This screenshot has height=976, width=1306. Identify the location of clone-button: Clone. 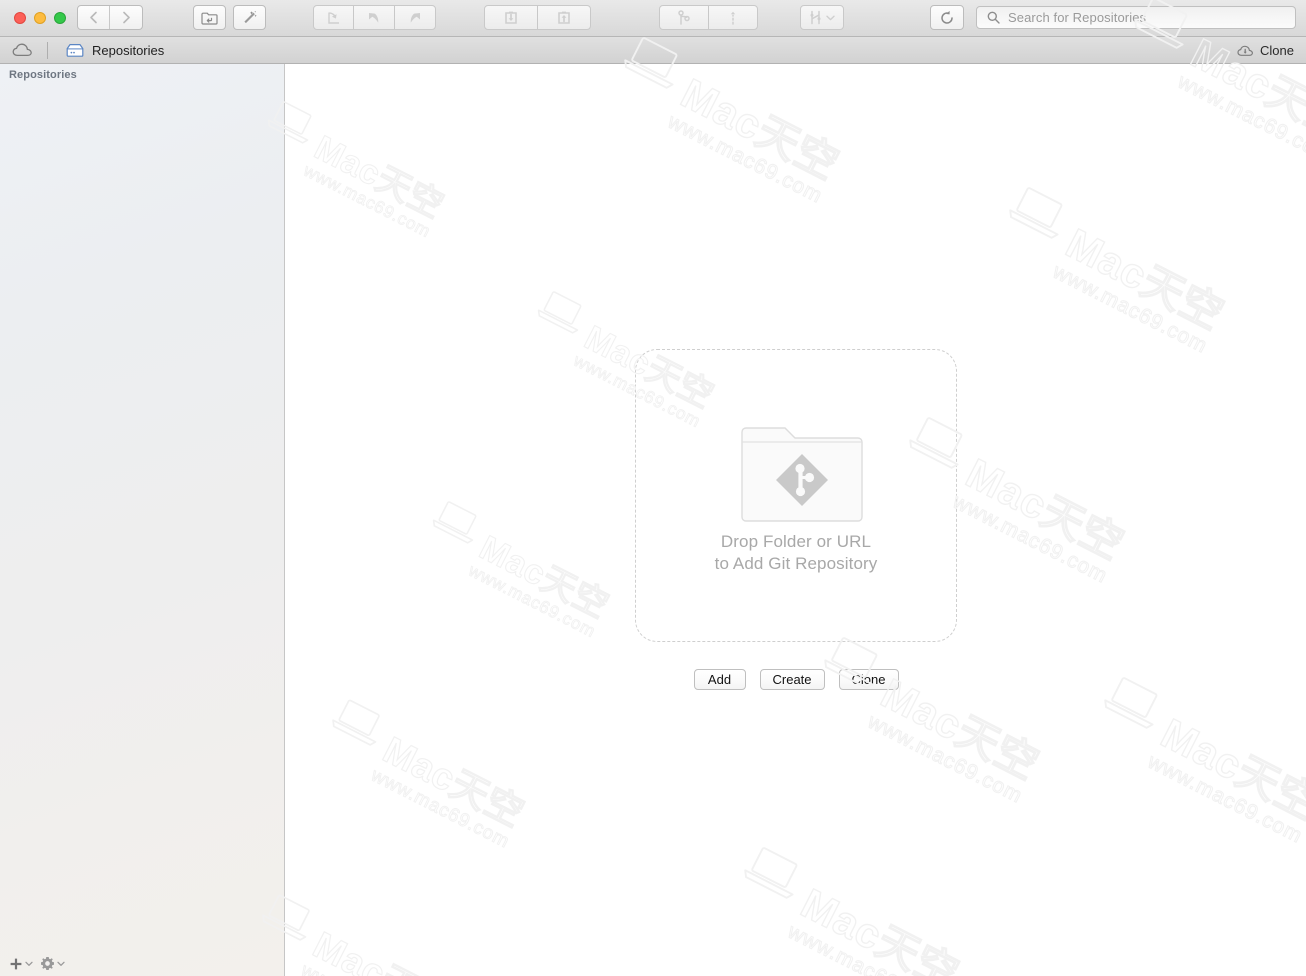
(868, 679).